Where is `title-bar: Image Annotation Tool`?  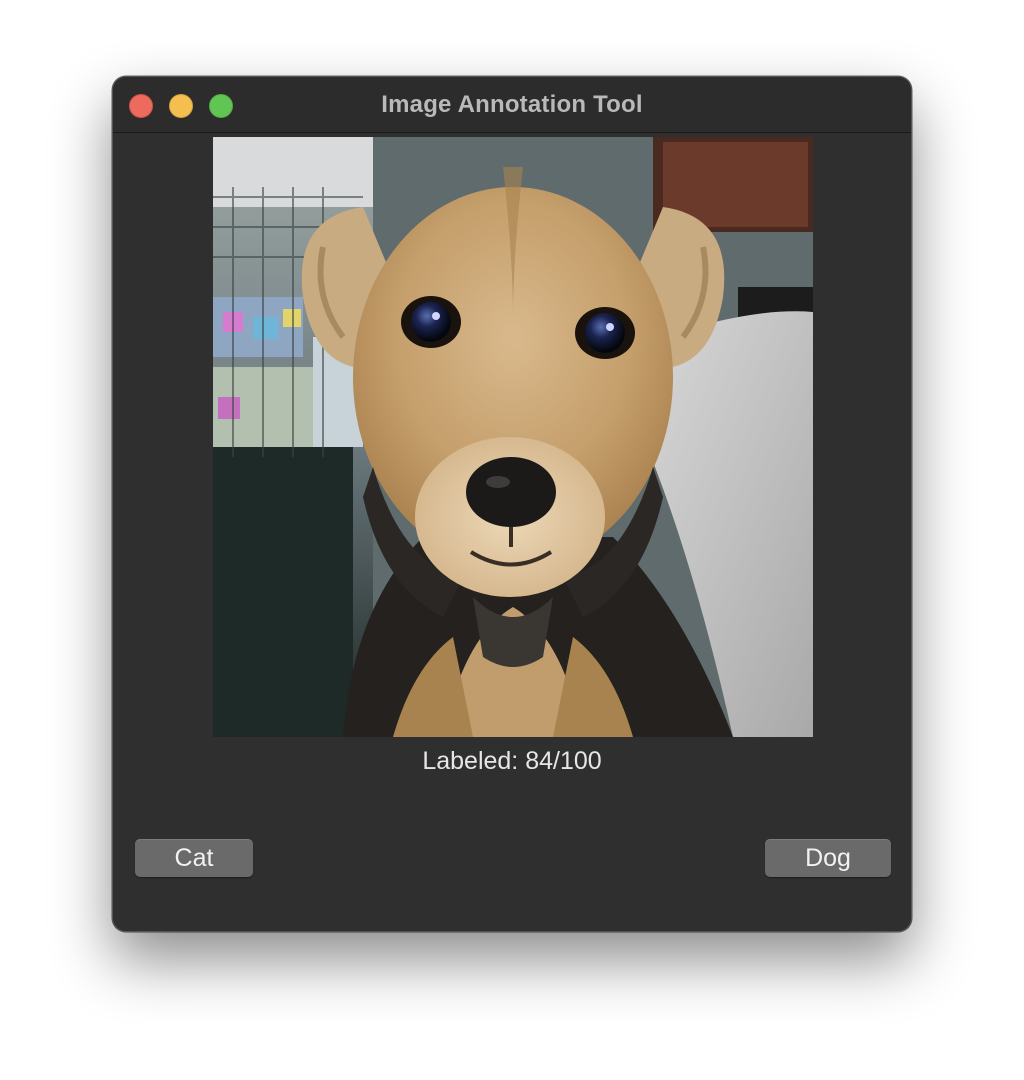
title-bar: Image Annotation Tool is located at coordinates (512, 105).